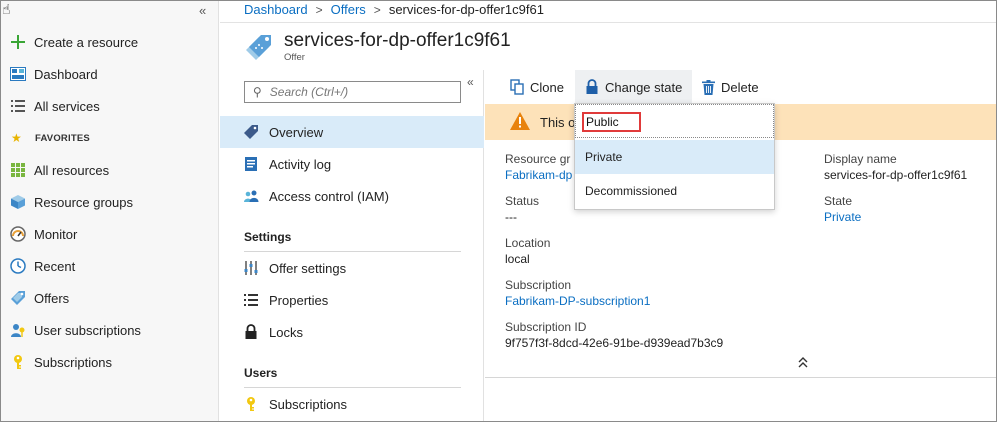 The image size is (997, 422). Describe the element at coordinates (251, 268) in the screenshot. I see `sliders-icon` at that location.